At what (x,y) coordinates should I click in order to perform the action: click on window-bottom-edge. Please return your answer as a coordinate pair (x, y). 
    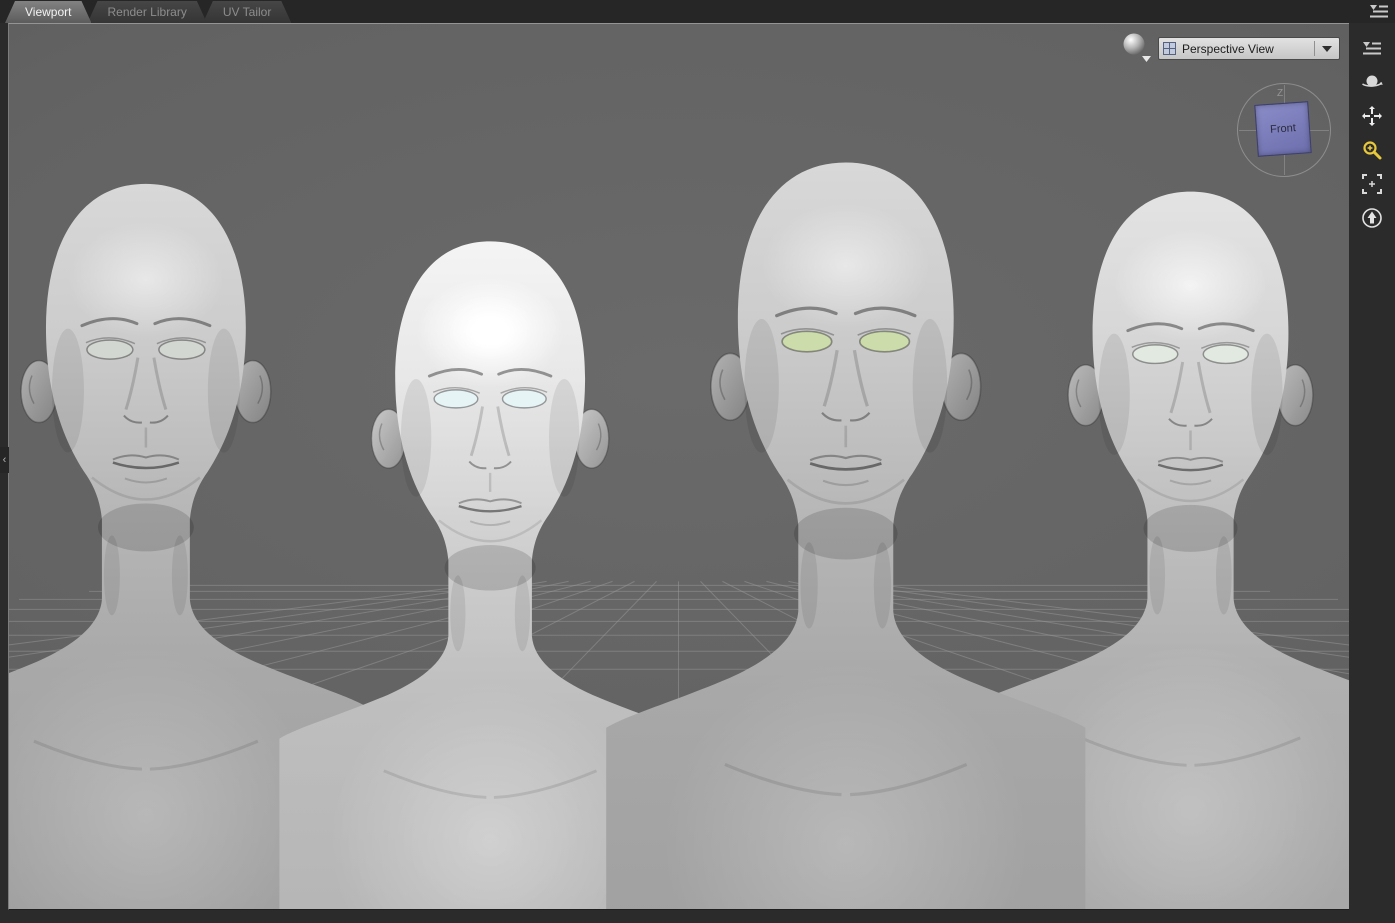
    Looking at the image, I should click on (697, 916).